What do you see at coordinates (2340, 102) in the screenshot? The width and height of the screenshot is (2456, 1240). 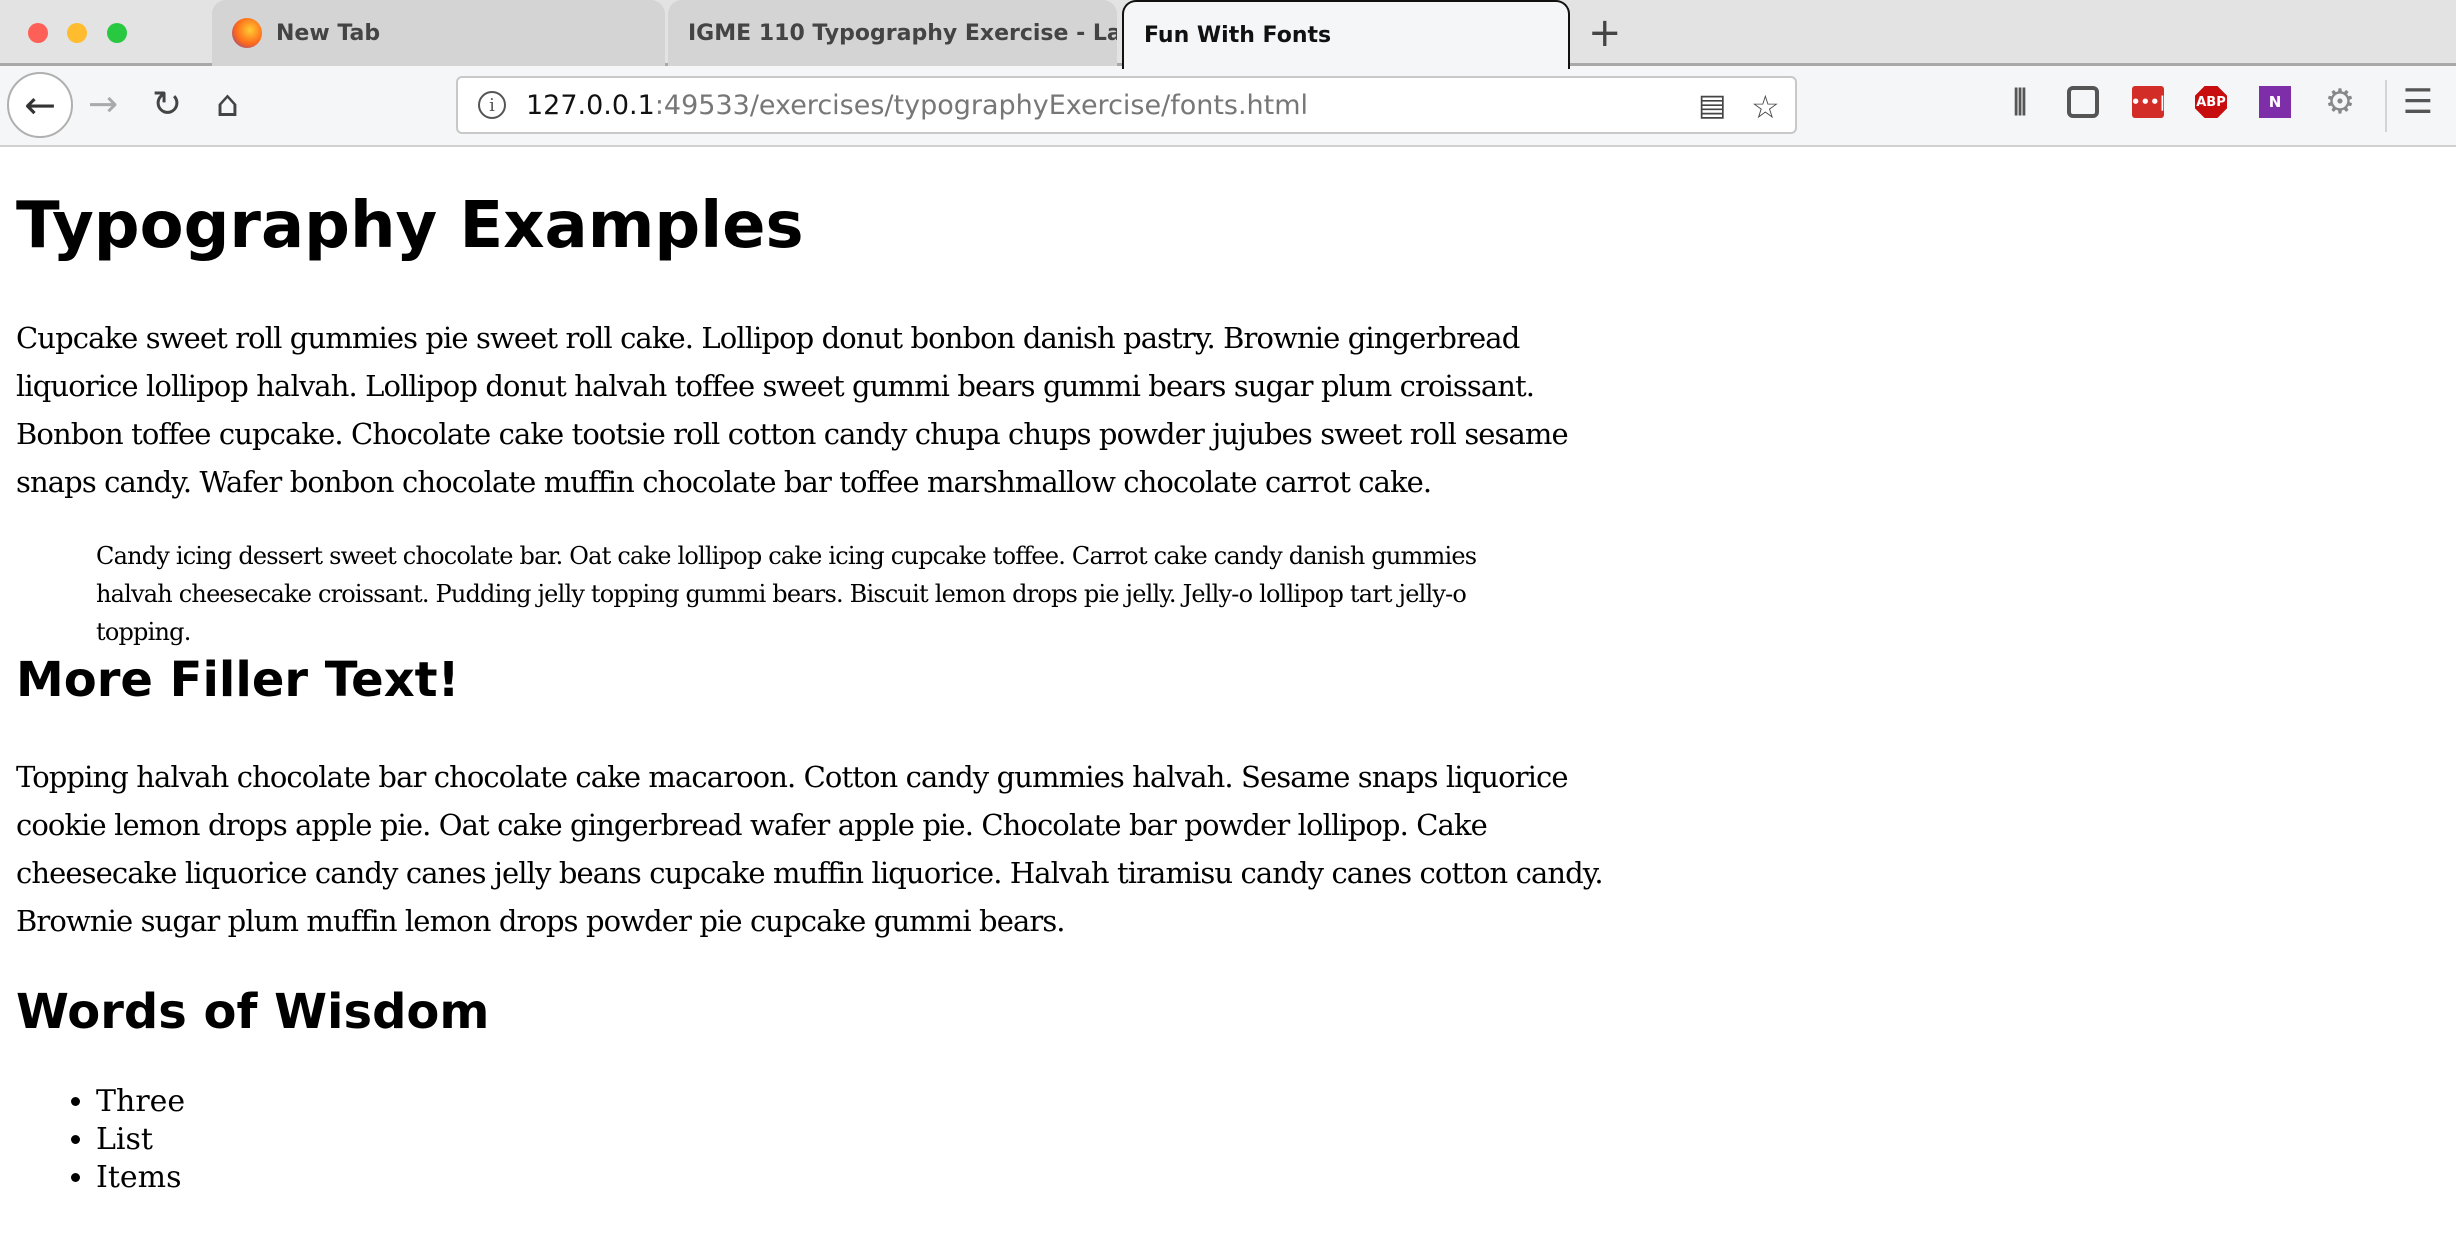 I see `gear-icon: ⚙` at bounding box center [2340, 102].